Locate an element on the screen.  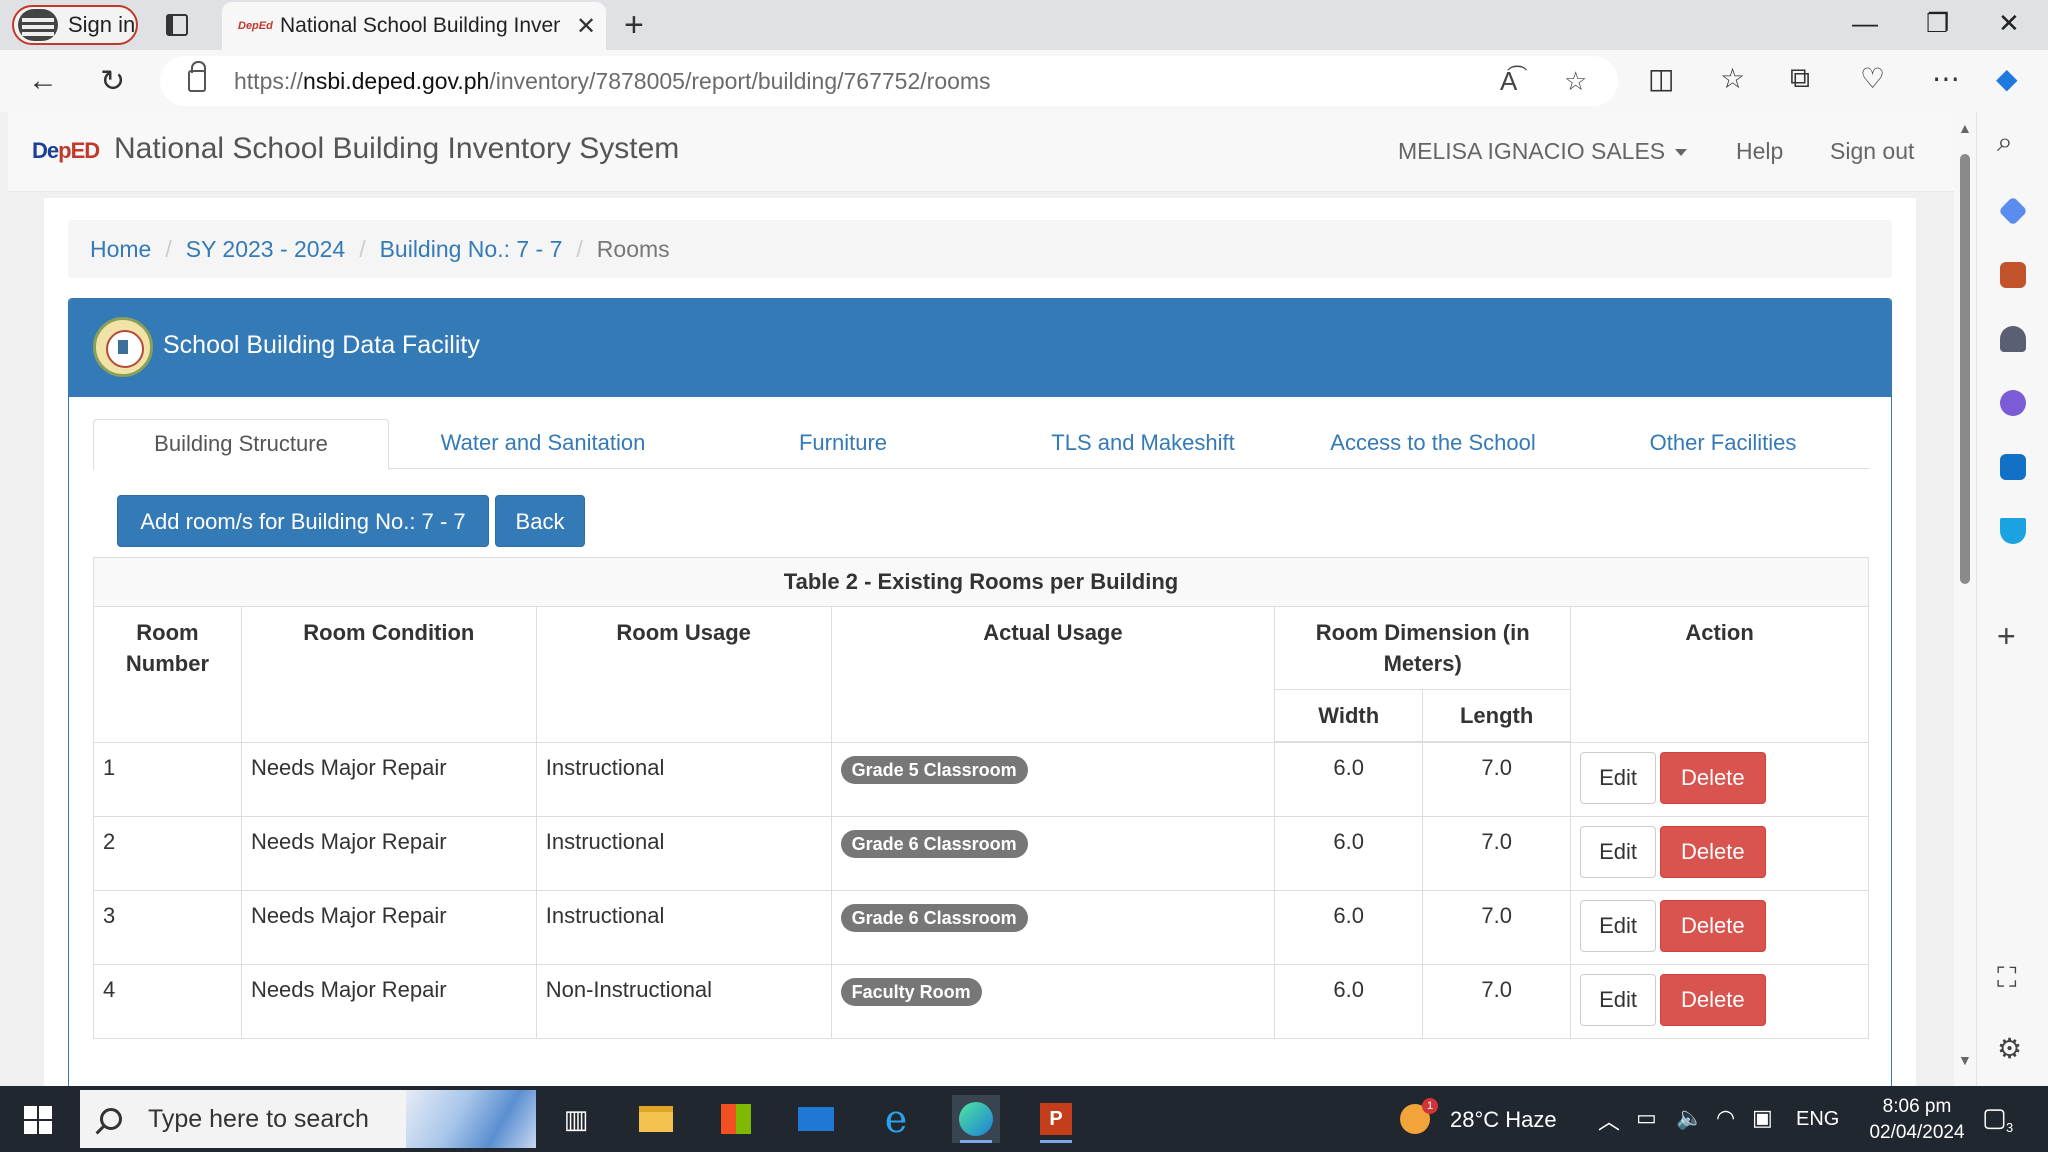
sidebar-screenshot-icon: ⛶ is located at coordinates (2007, 978).